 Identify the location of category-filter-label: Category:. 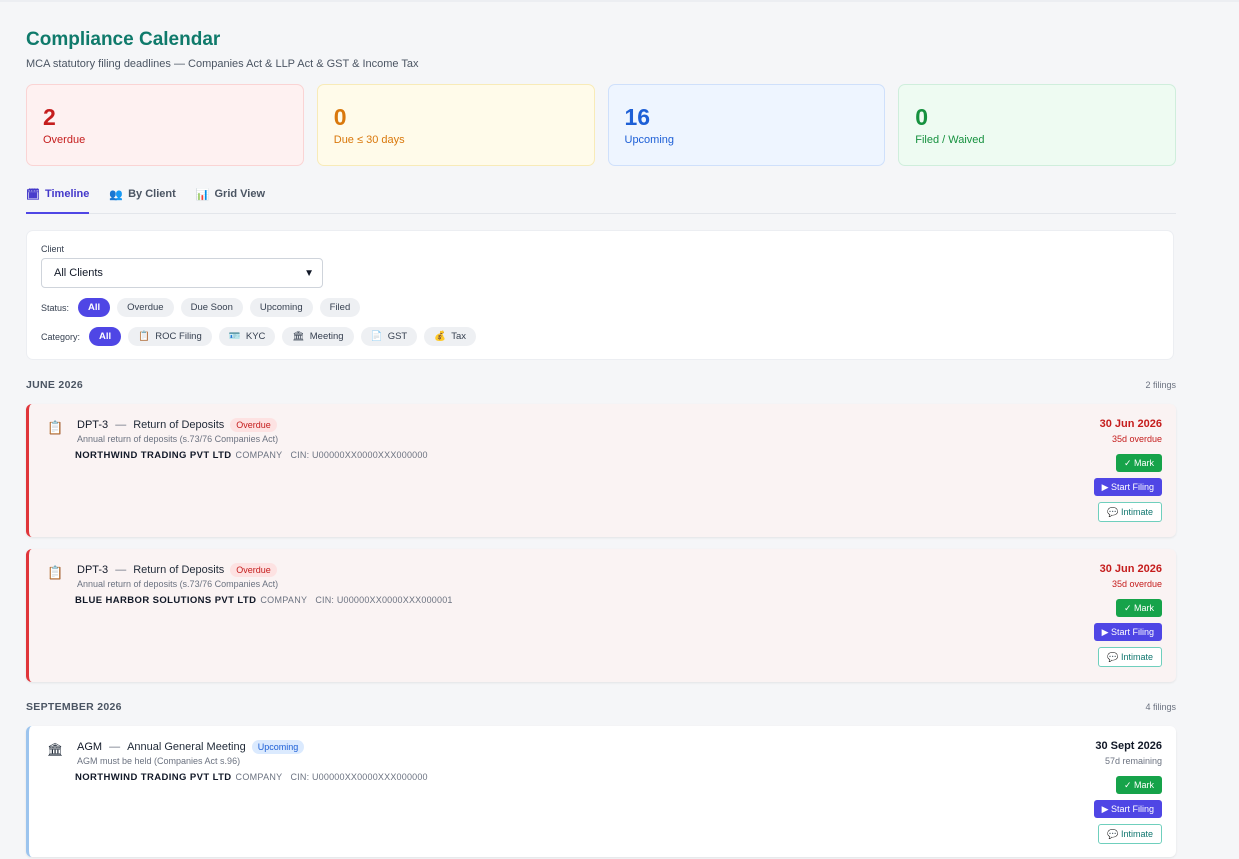
(61, 336).